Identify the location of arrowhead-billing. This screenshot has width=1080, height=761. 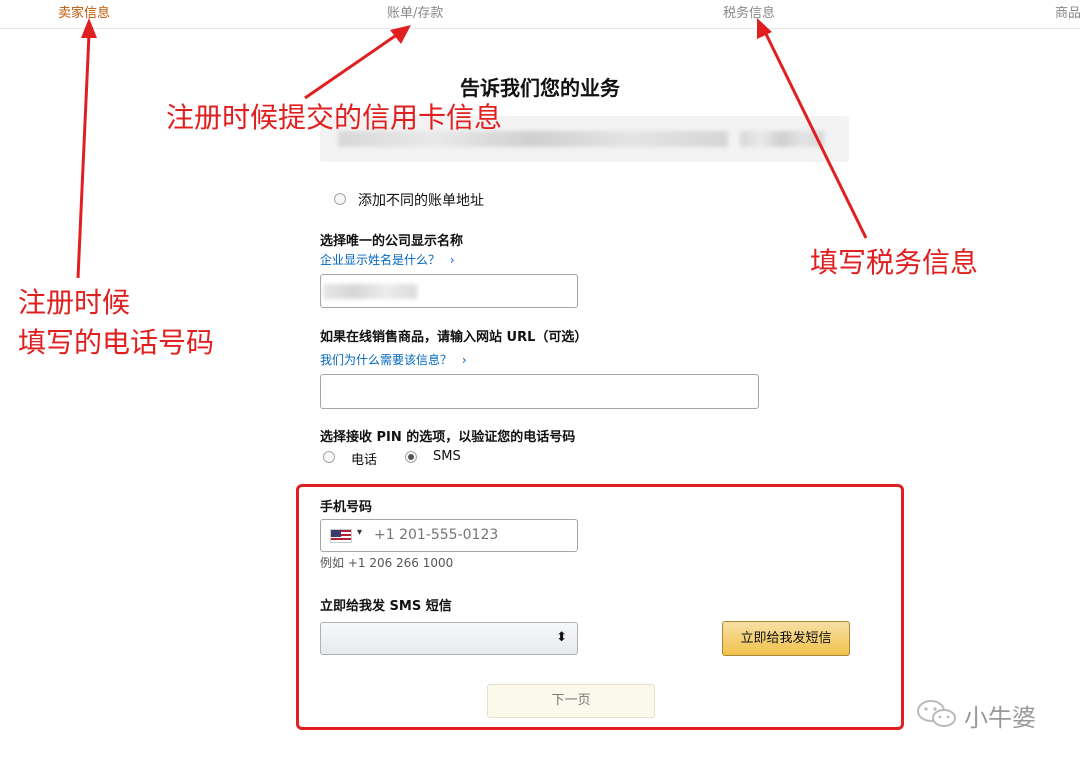
(400, 34).